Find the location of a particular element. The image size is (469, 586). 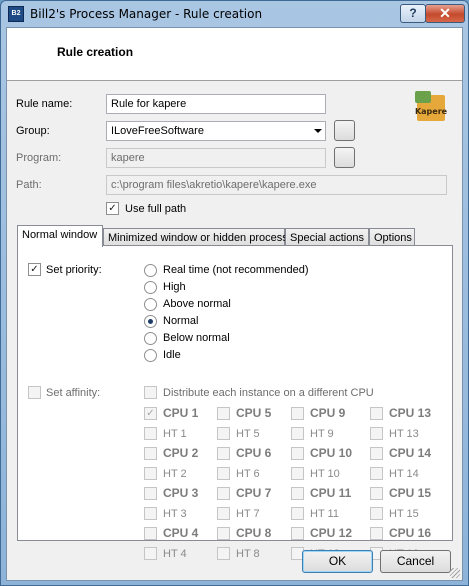

priority-radio-realtime is located at coordinates (150, 270).